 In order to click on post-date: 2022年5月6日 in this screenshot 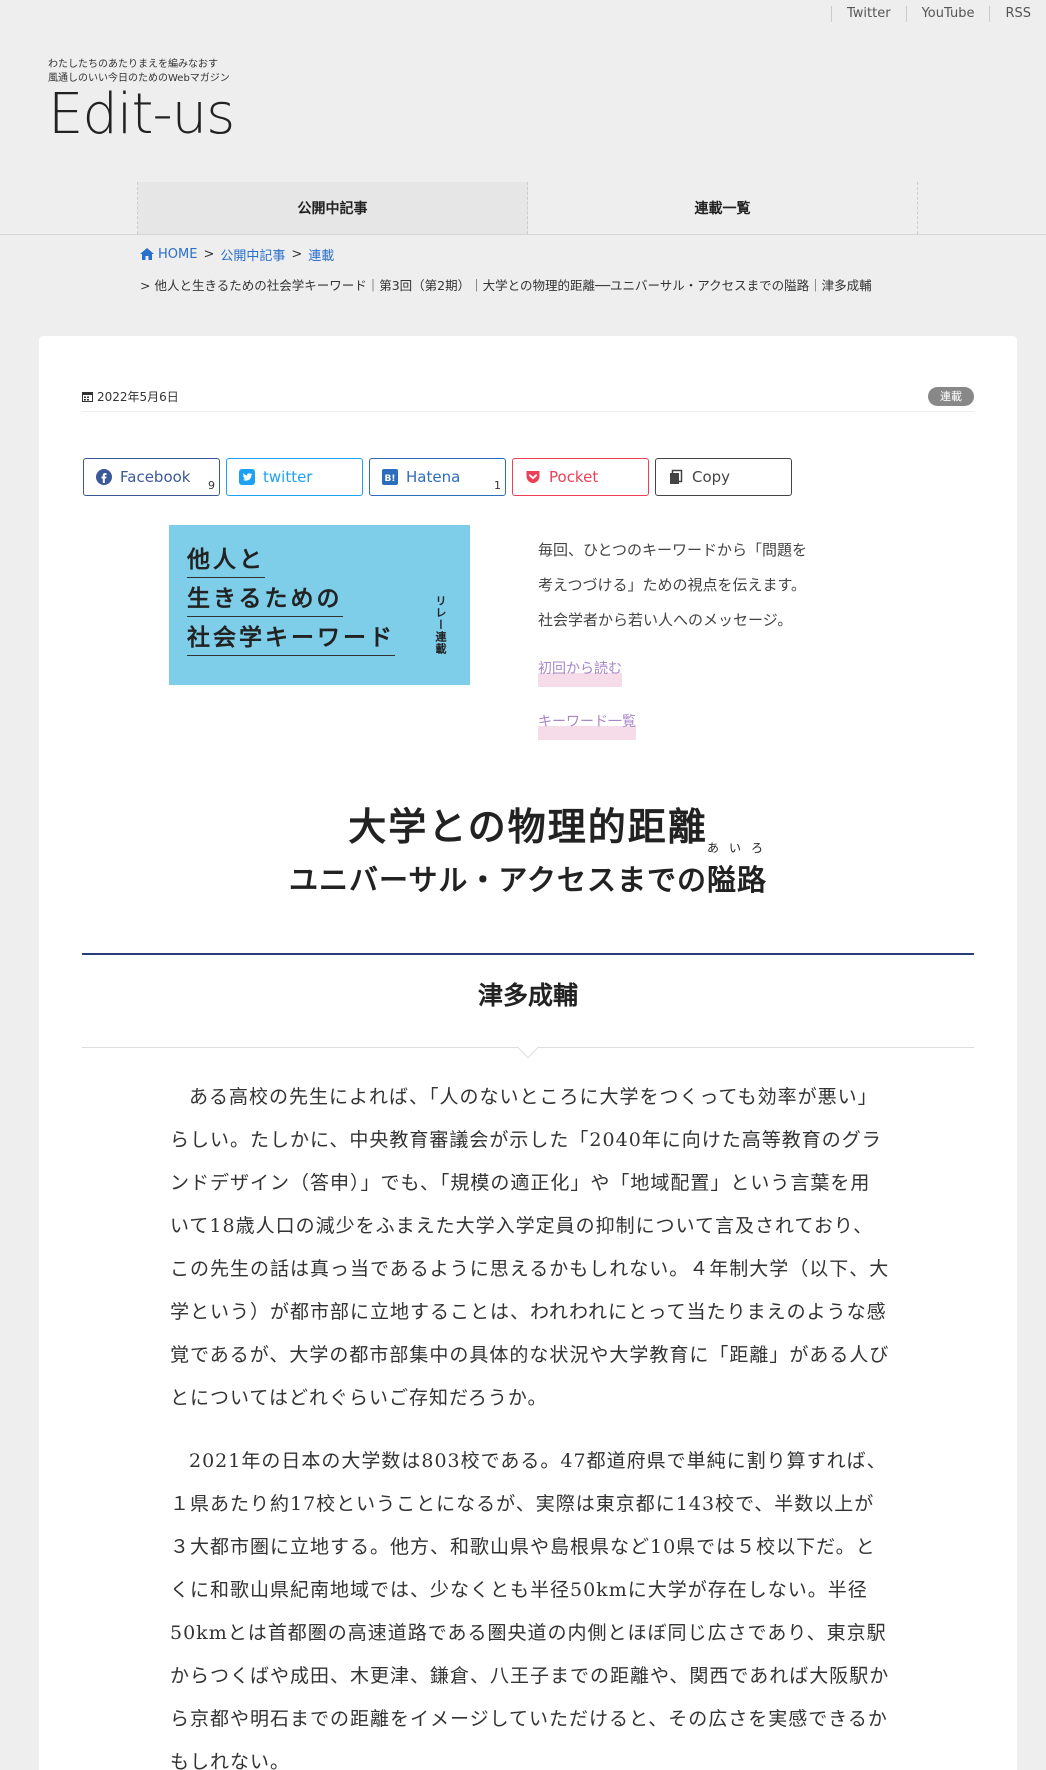, I will do `click(130, 396)`.